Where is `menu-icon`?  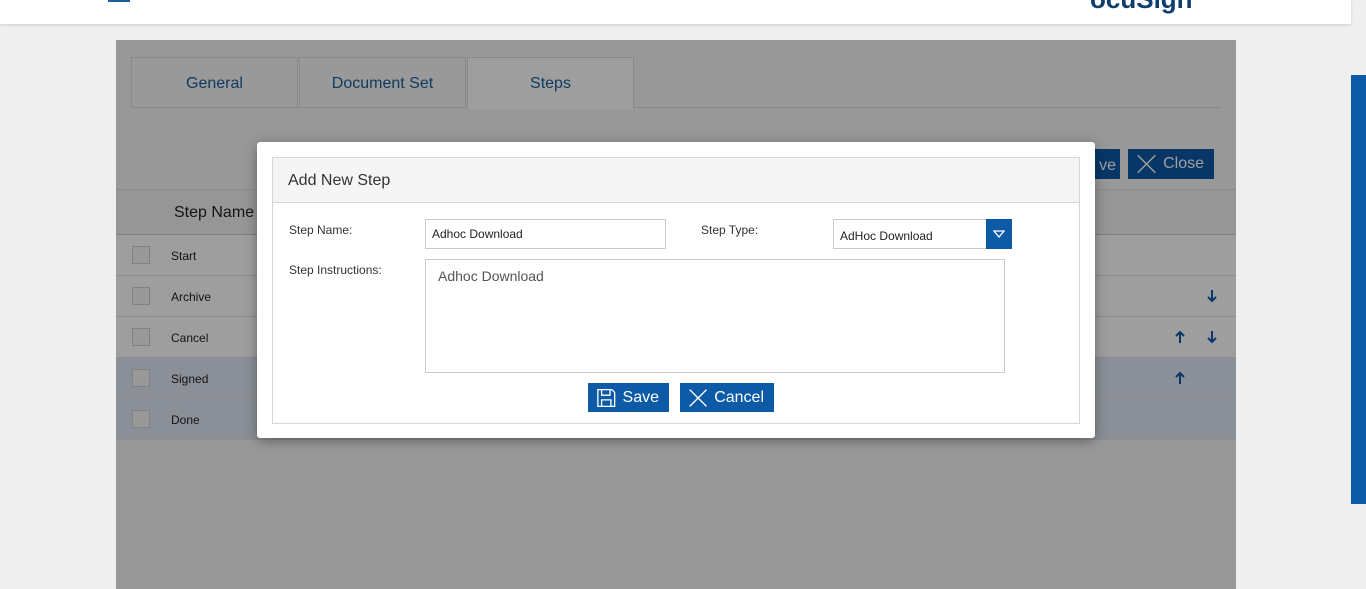 menu-icon is located at coordinates (119, 1).